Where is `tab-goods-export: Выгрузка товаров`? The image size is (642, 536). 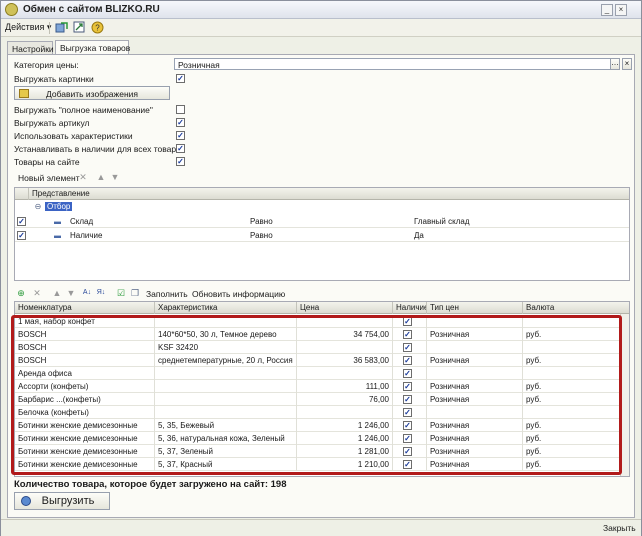
tab-goods-export: Выгрузка товаров is located at coordinates (92, 47).